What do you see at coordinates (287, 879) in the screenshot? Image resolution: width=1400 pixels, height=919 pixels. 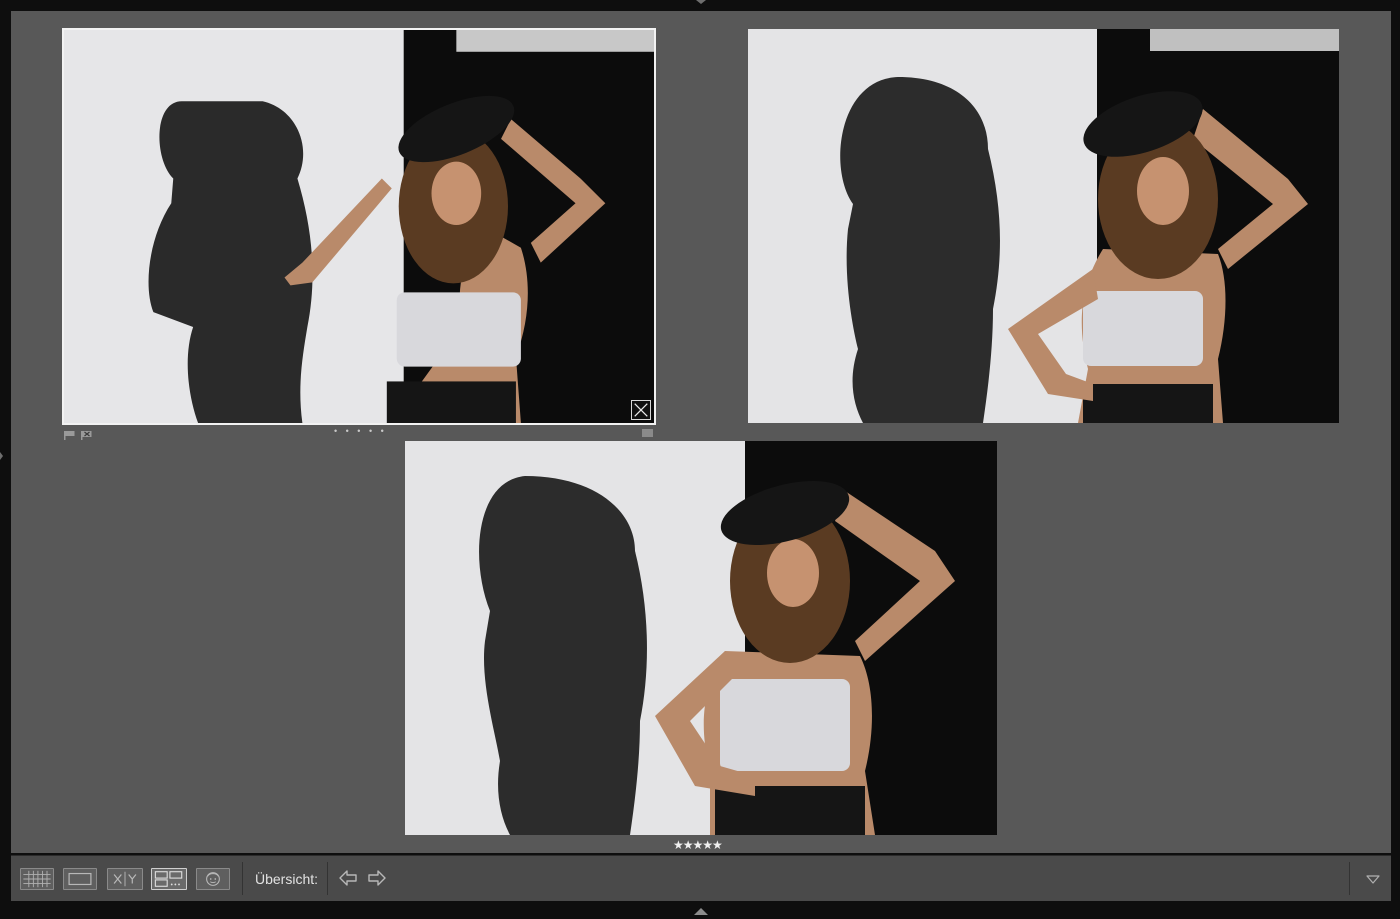 I see `overview-label: Übersicht:` at bounding box center [287, 879].